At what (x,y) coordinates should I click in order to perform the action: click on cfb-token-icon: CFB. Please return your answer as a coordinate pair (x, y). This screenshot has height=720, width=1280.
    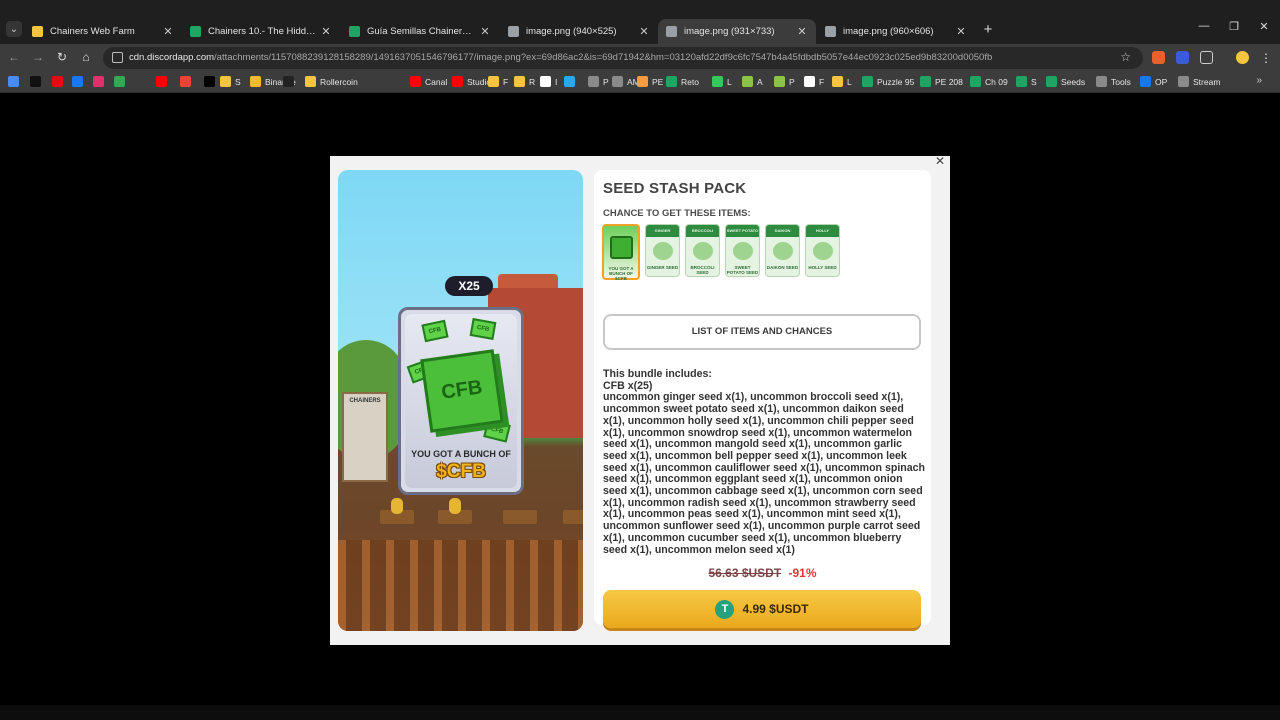
    Looking at the image, I should click on (483, 329).